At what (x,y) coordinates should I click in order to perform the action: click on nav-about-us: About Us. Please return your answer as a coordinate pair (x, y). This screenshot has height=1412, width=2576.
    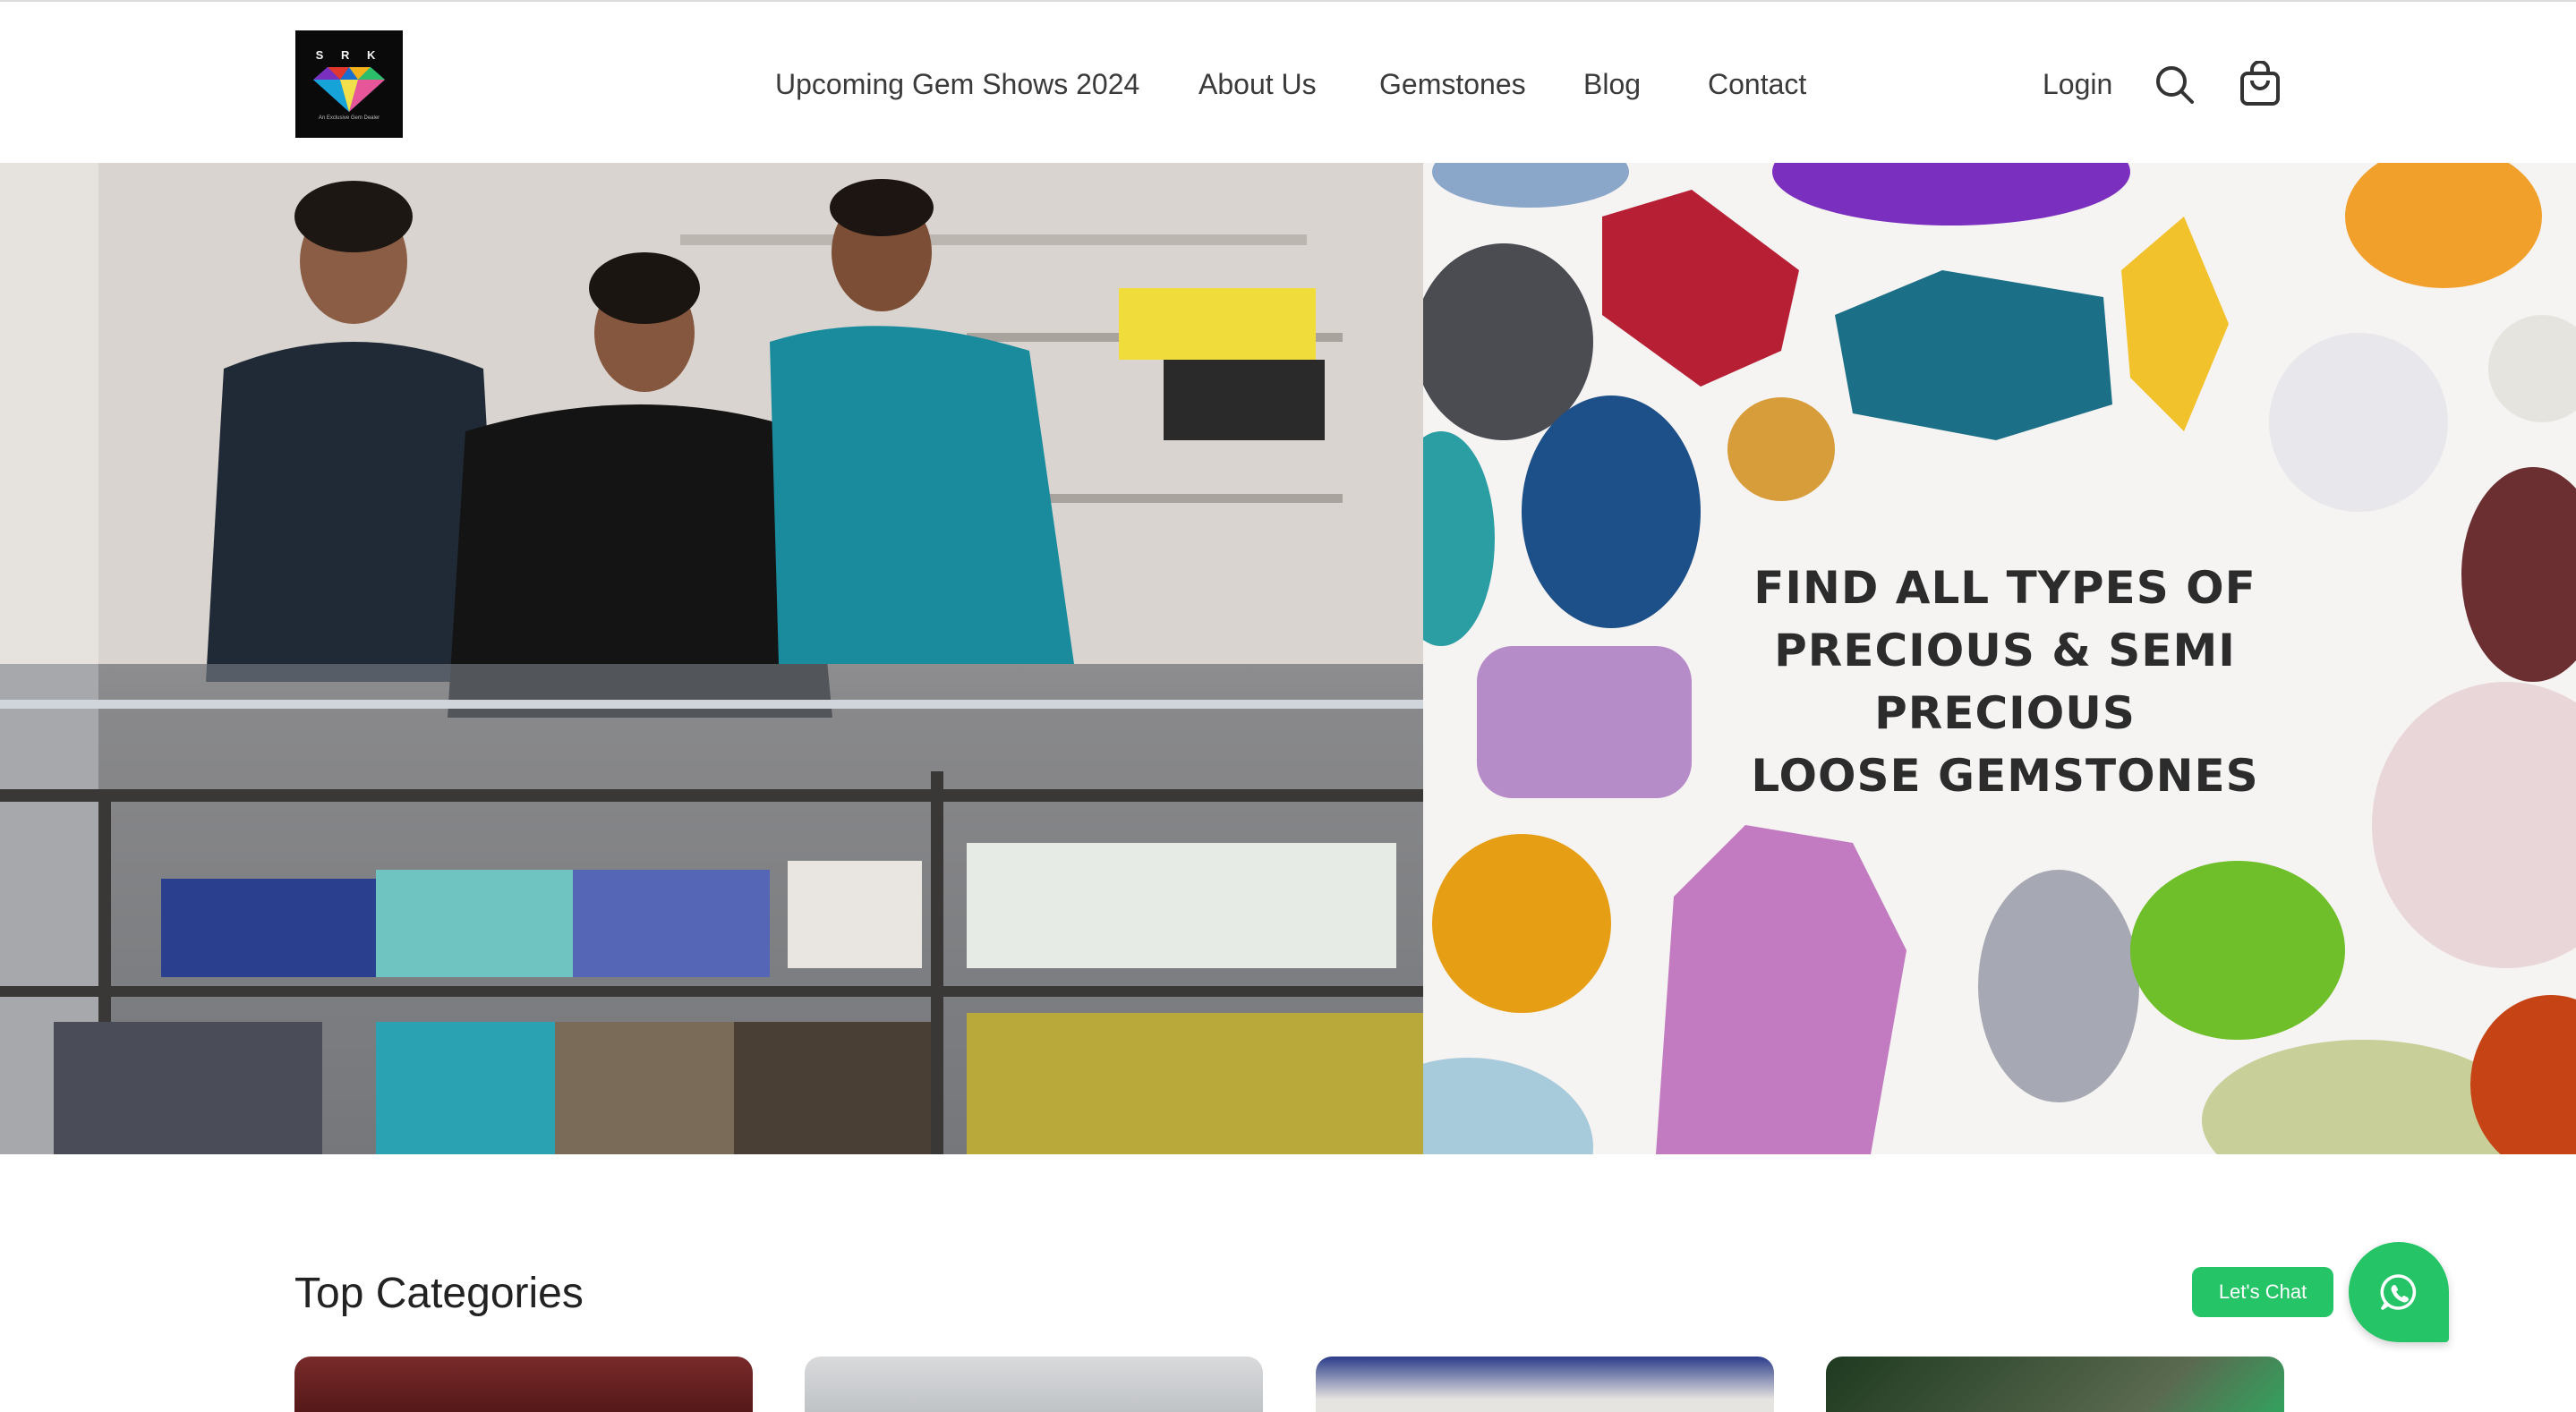
    Looking at the image, I should click on (1257, 84).